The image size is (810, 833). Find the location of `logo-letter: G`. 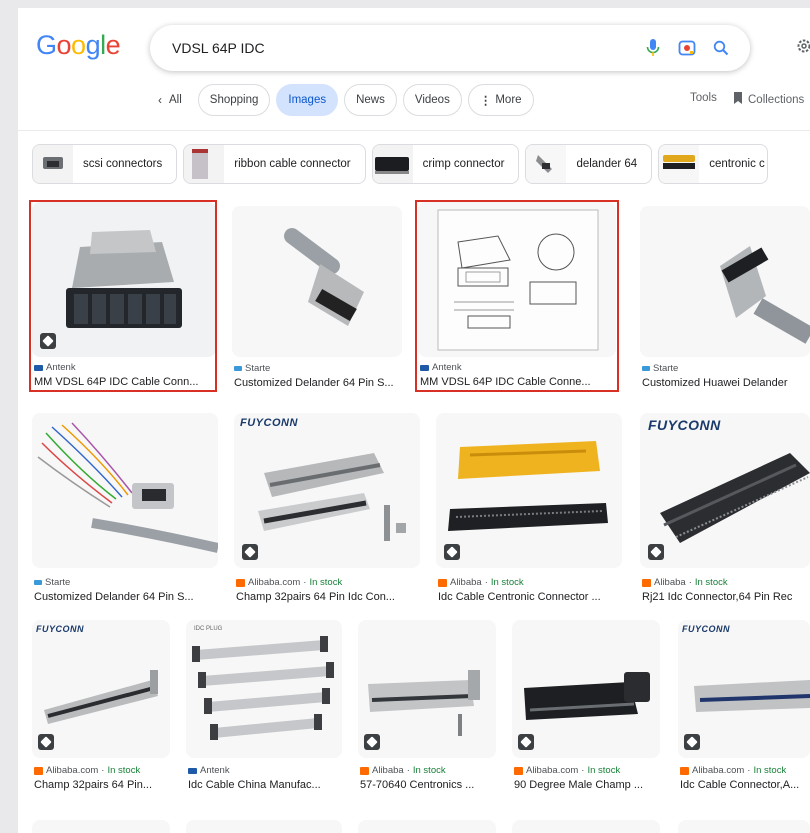

logo-letter: G is located at coordinates (46, 45).